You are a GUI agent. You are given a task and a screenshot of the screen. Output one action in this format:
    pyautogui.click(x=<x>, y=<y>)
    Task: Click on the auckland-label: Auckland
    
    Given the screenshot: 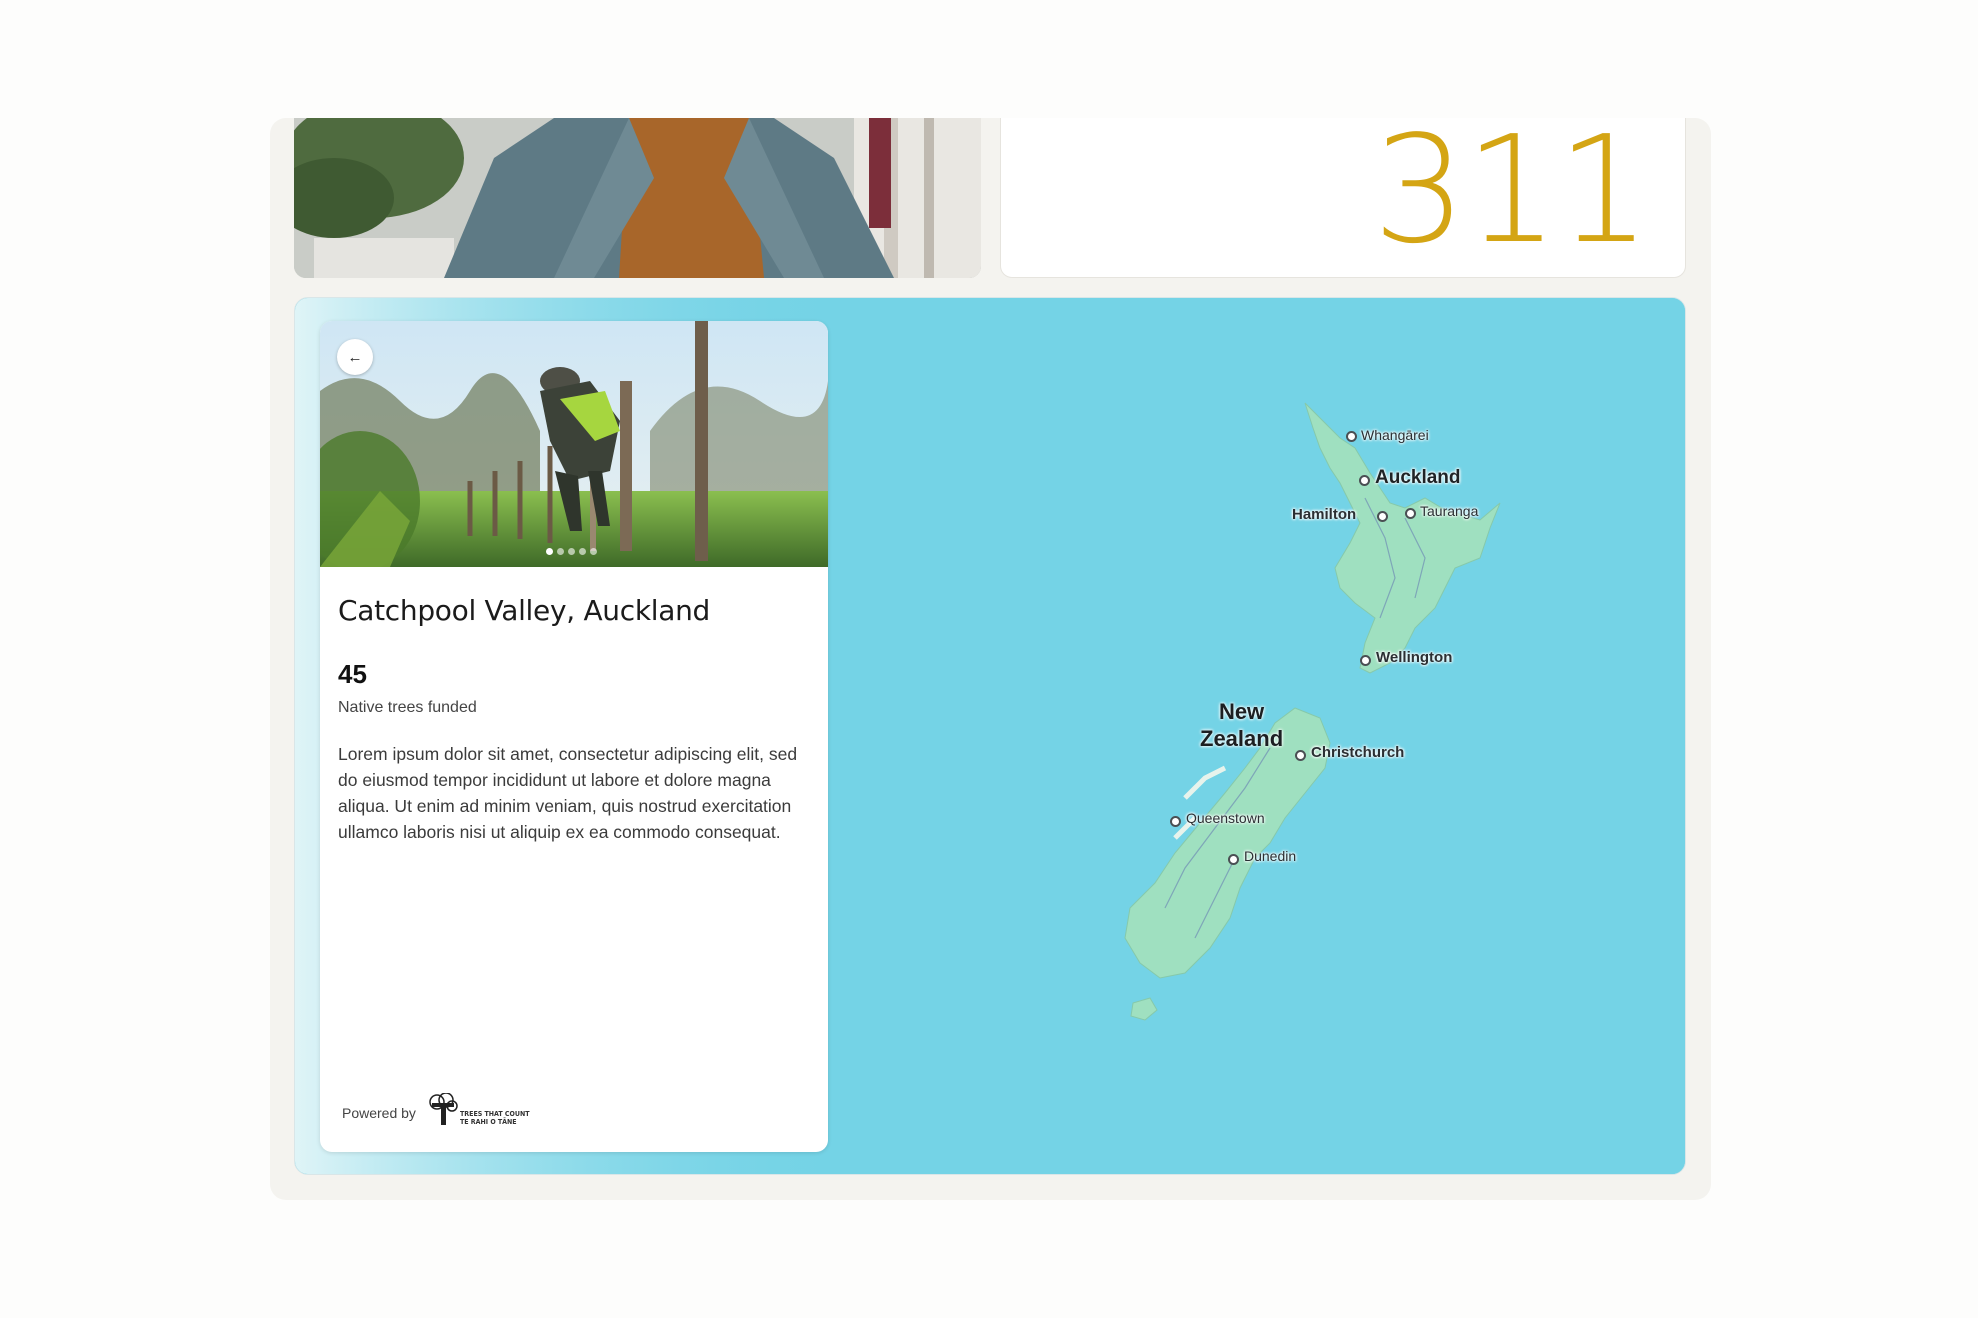 What is the action you would take?
    pyautogui.click(x=1418, y=477)
    